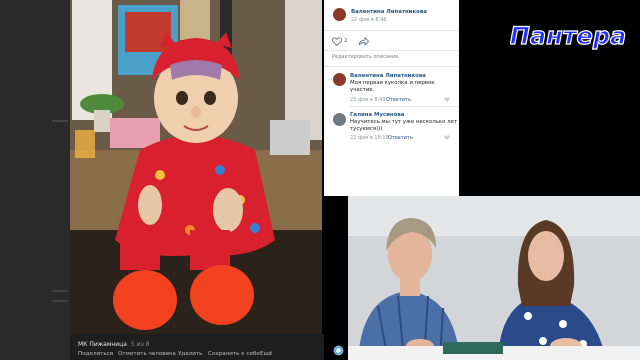 The width and height of the screenshot is (640, 360). Describe the element at coordinates (366, 129) in the screenshot. I see `comment-text: тусуемся)))` at that location.